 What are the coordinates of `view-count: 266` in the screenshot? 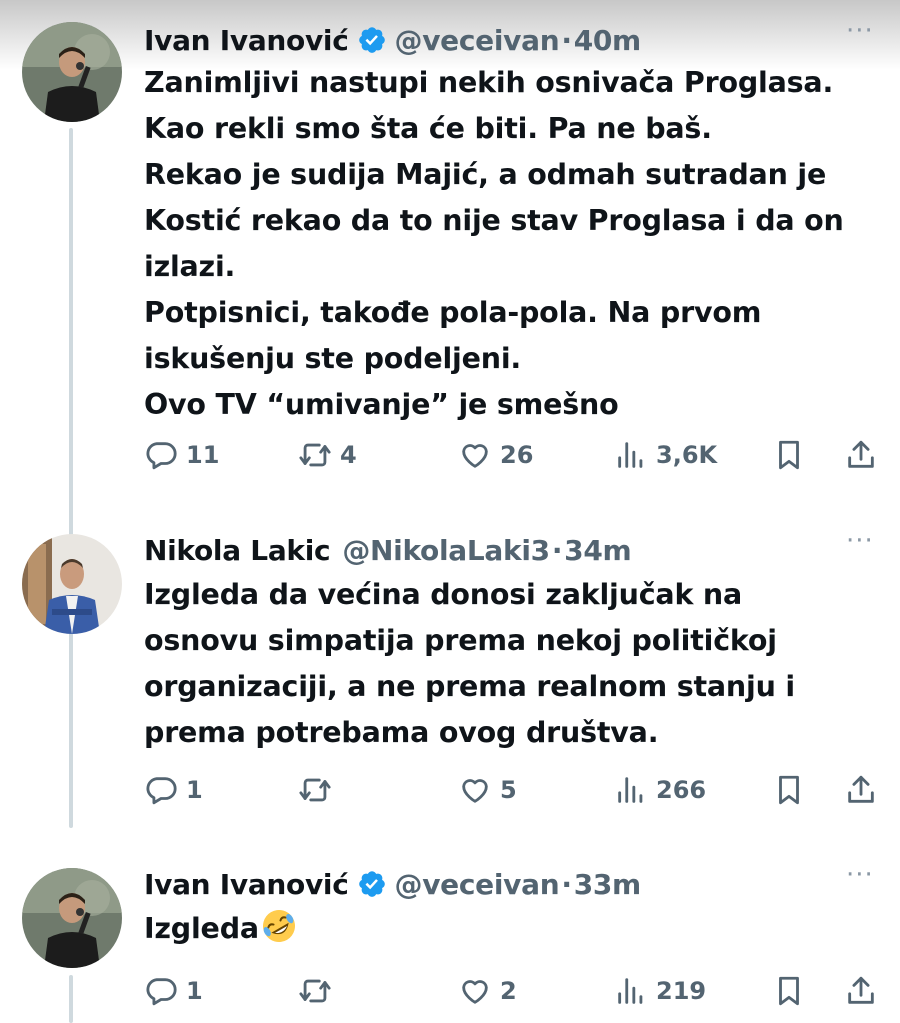 It's located at (681, 790).